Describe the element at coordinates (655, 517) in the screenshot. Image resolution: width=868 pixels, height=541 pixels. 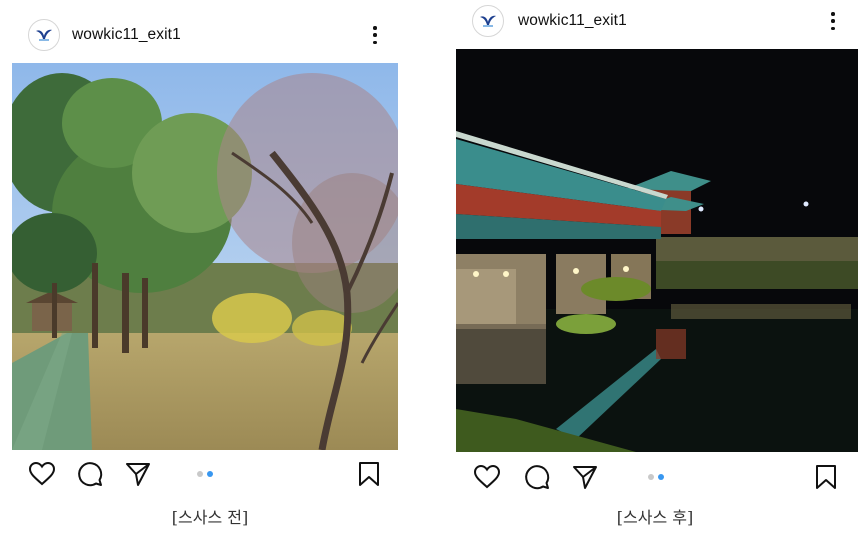
I see `caption: [스사스 후]` at that location.